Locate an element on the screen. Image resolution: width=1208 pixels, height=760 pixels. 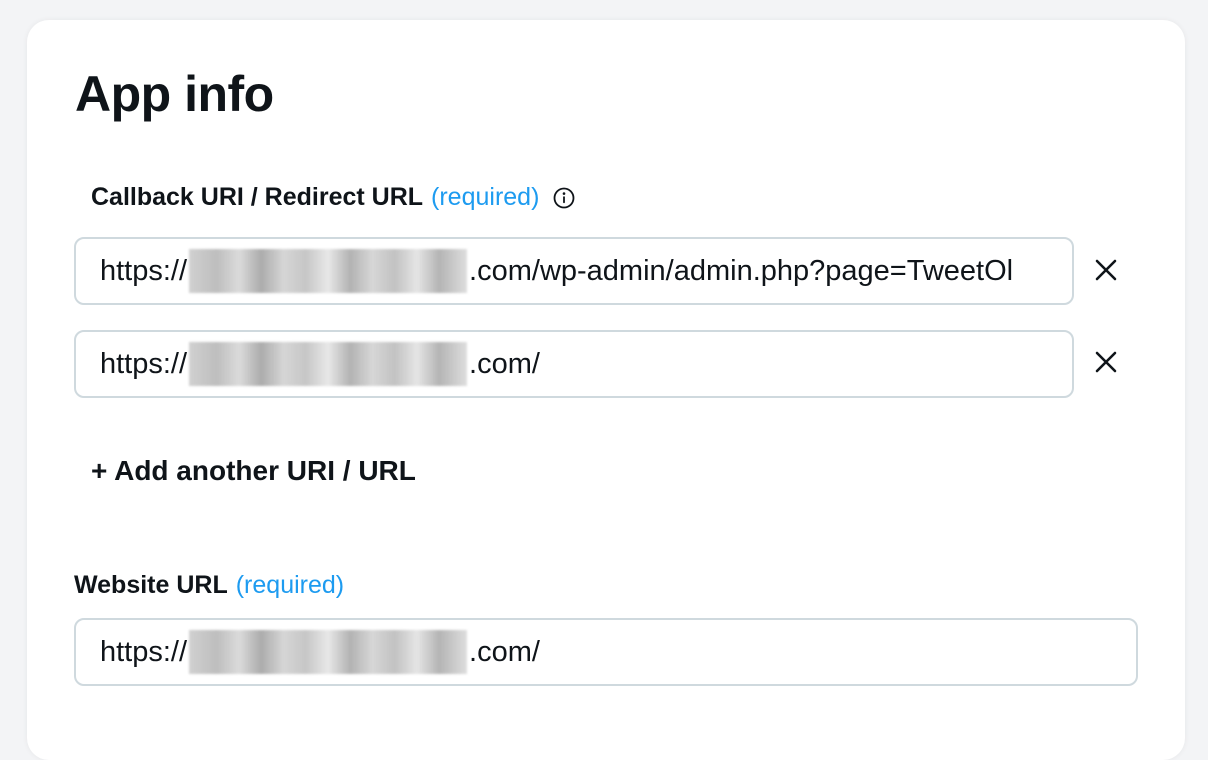
callback-url-label-text: Callback URI / Redirect URL is located at coordinates (257, 197).